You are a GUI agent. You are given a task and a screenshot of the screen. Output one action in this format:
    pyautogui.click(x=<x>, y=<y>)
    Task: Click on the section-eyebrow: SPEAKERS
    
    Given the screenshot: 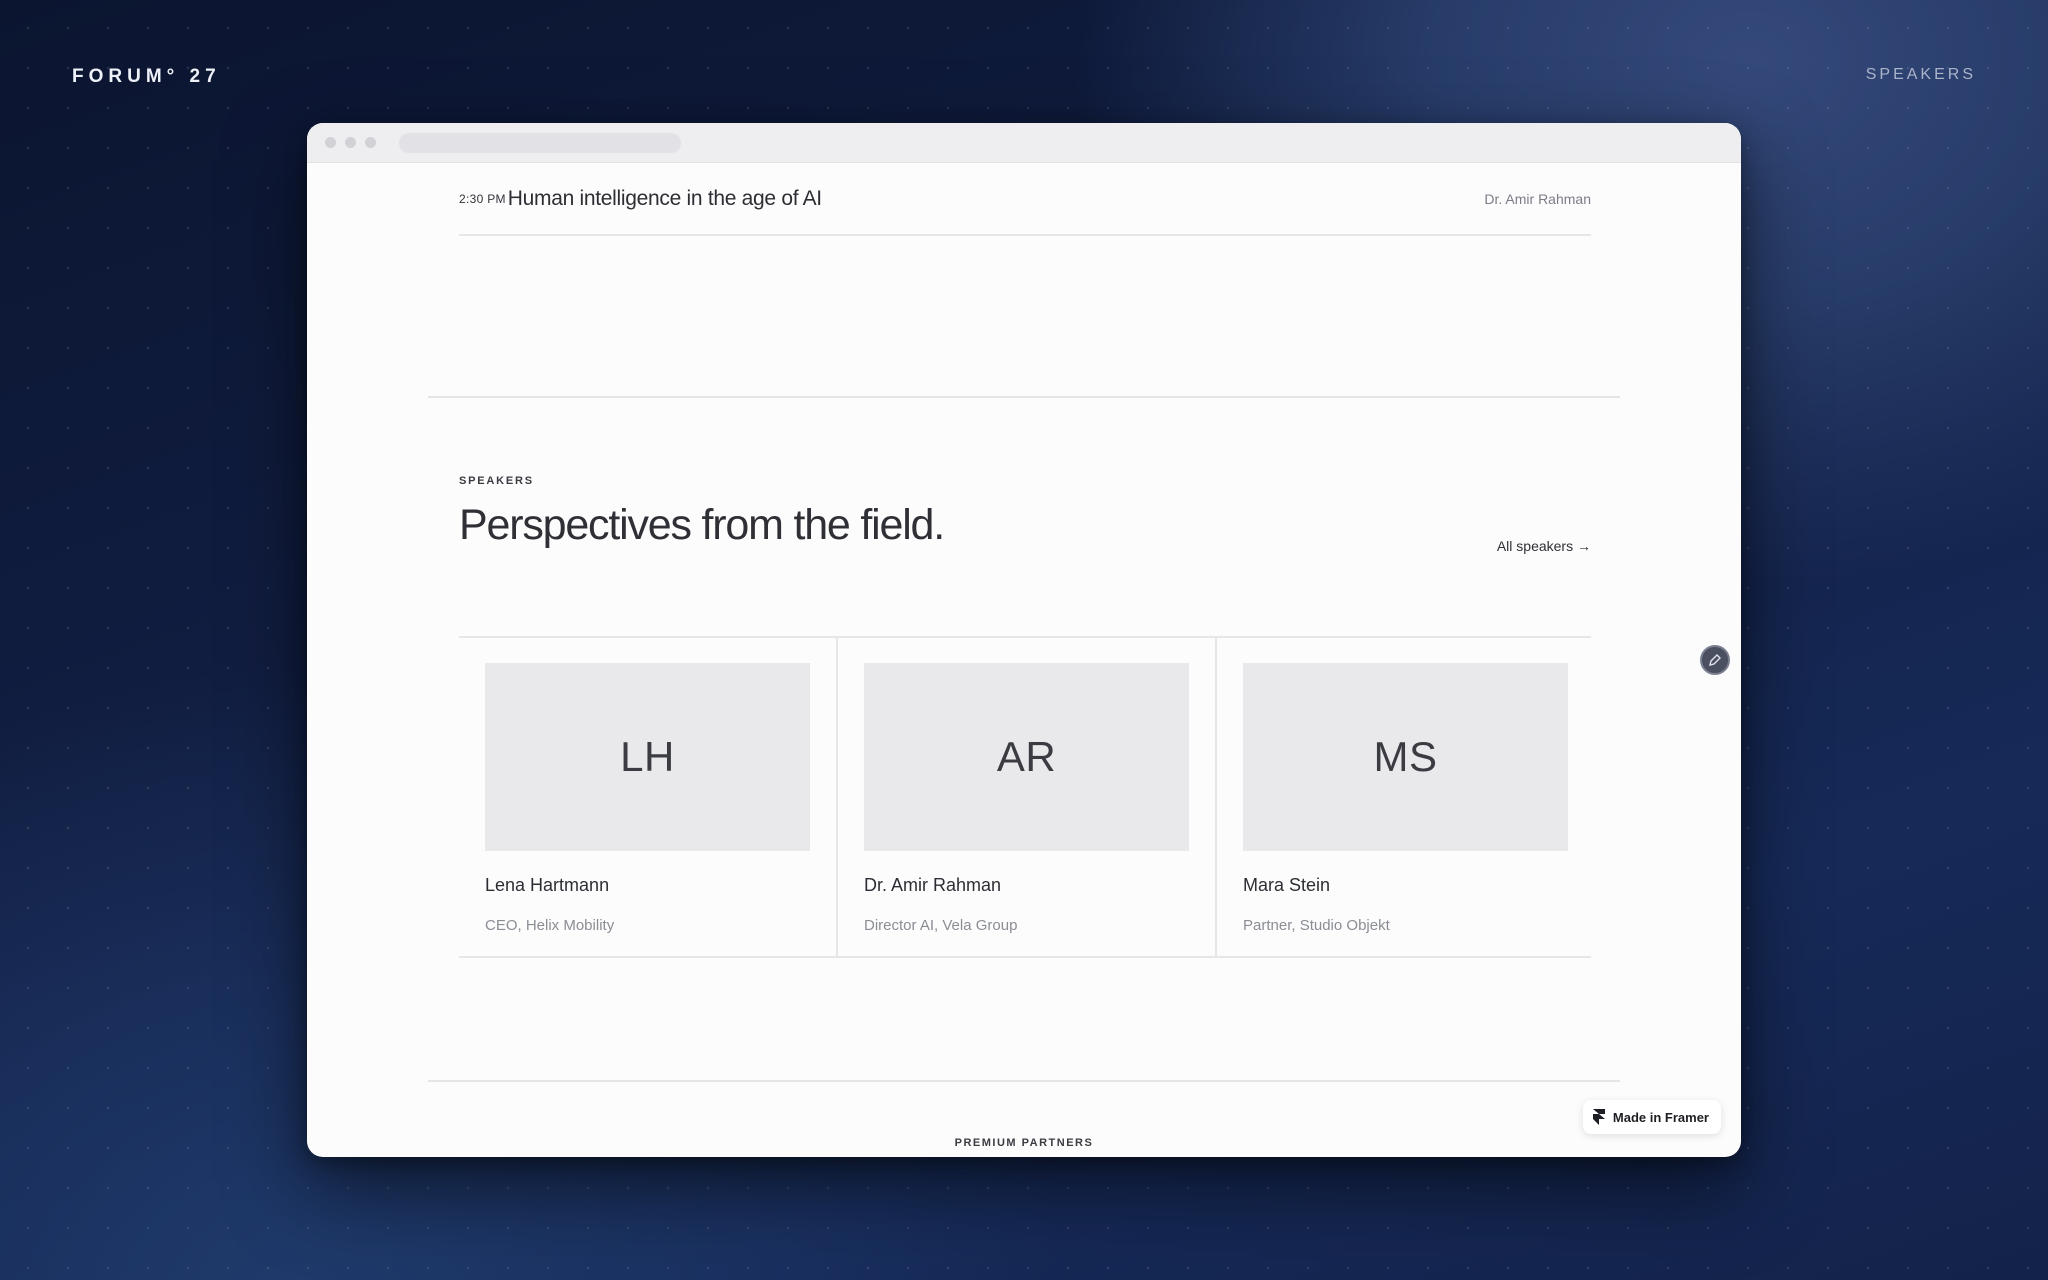 What is the action you would take?
    pyautogui.click(x=496, y=481)
    